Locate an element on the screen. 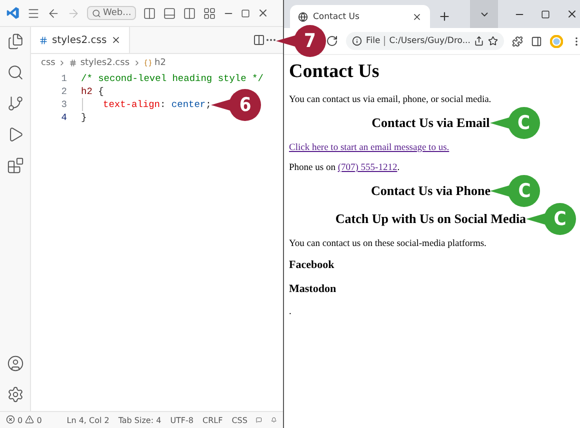  status-item: CSS is located at coordinates (240, 420).